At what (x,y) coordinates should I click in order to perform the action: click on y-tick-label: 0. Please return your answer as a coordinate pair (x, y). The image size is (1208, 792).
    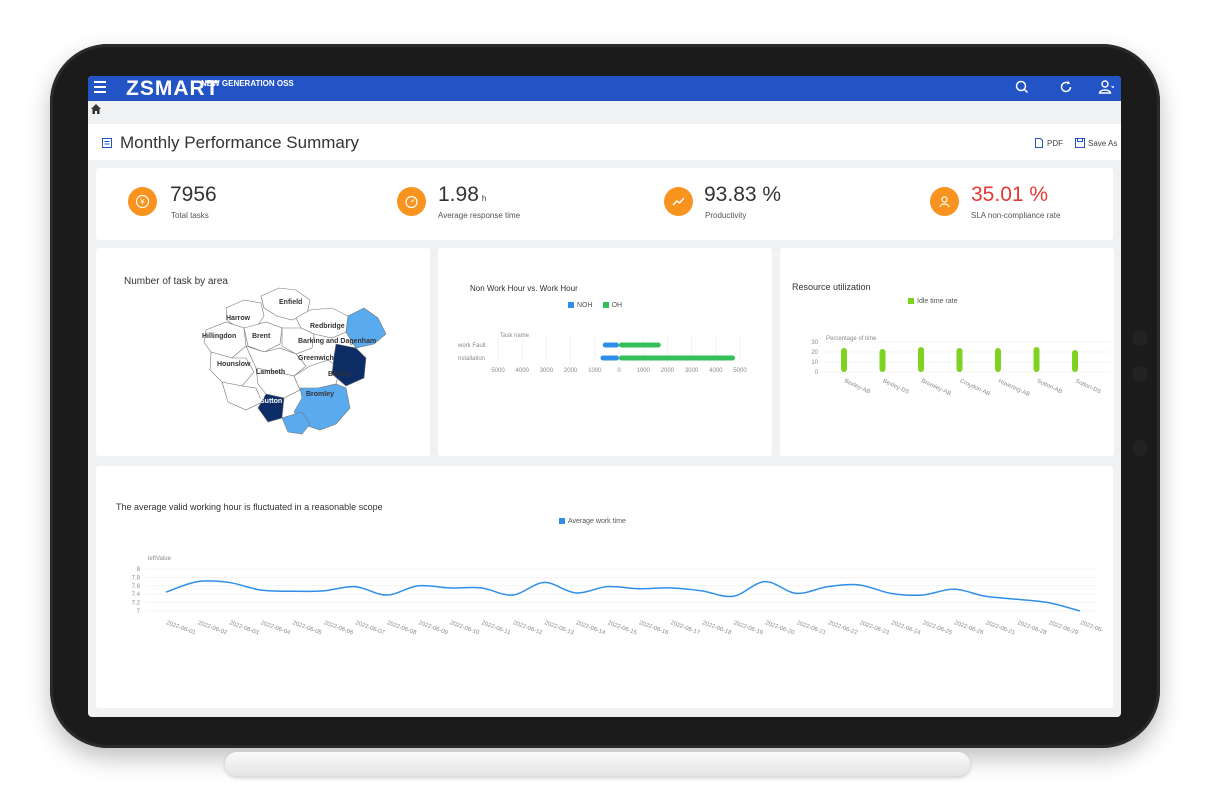
    Looking at the image, I should click on (817, 373).